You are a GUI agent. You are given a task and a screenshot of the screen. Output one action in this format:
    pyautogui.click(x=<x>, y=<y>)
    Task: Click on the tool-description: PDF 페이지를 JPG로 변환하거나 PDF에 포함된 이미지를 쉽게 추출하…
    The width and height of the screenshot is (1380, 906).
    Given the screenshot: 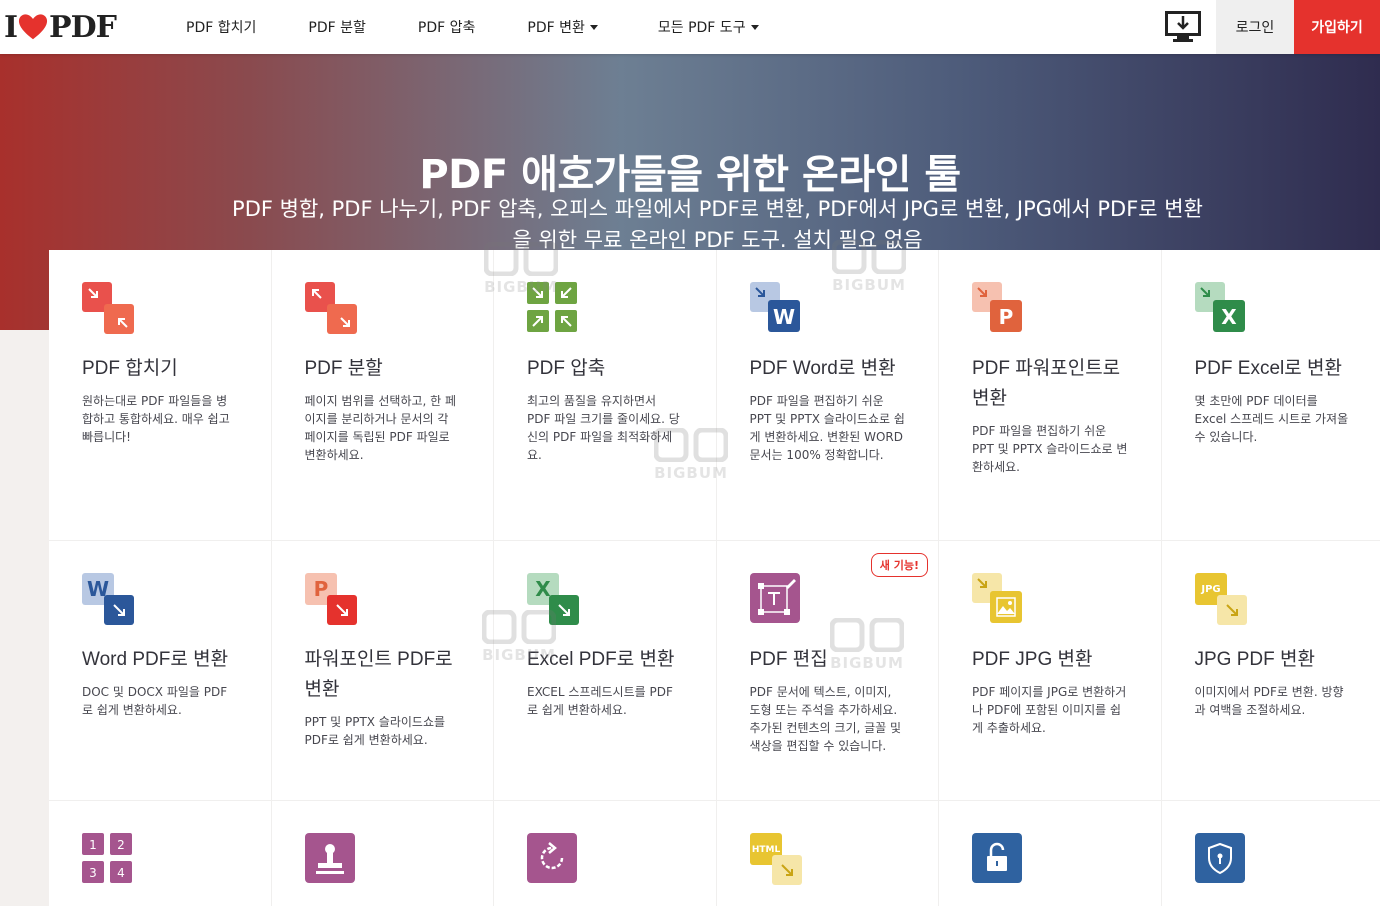 What is the action you would take?
    pyautogui.click(x=1049, y=710)
    